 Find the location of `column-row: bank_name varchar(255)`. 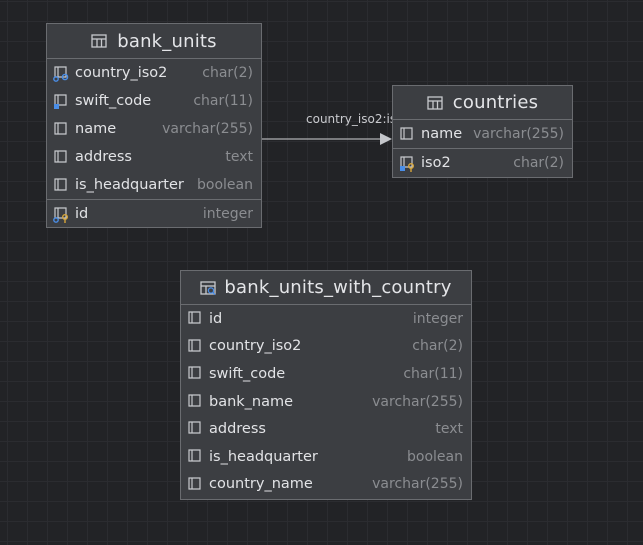

column-row: bank_name varchar(255) is located at coordinates (326, 402).